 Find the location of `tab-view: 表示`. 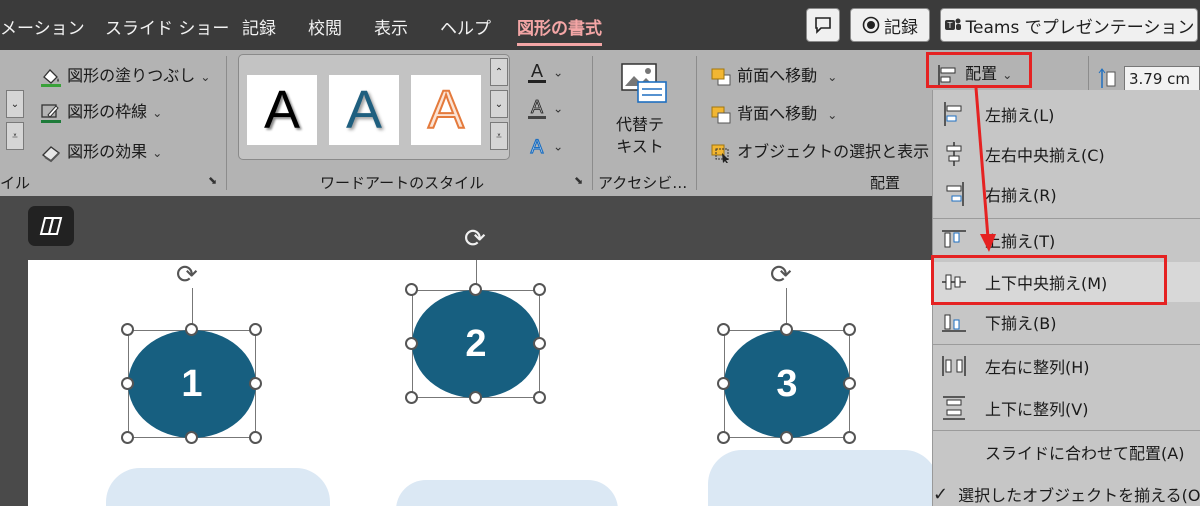

tab-view: 表示 is located at coordinates (391, 26).